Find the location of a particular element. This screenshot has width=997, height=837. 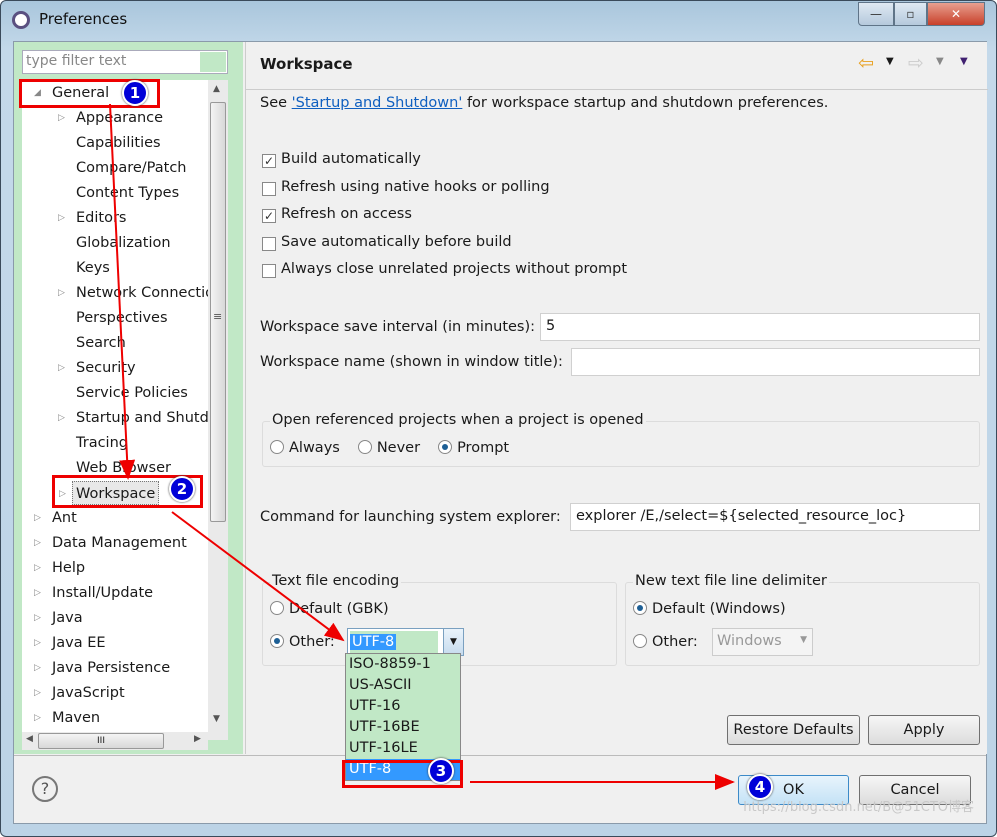

encoding-combo: UTF-8 ▼ is located at coordinates (405, 642).